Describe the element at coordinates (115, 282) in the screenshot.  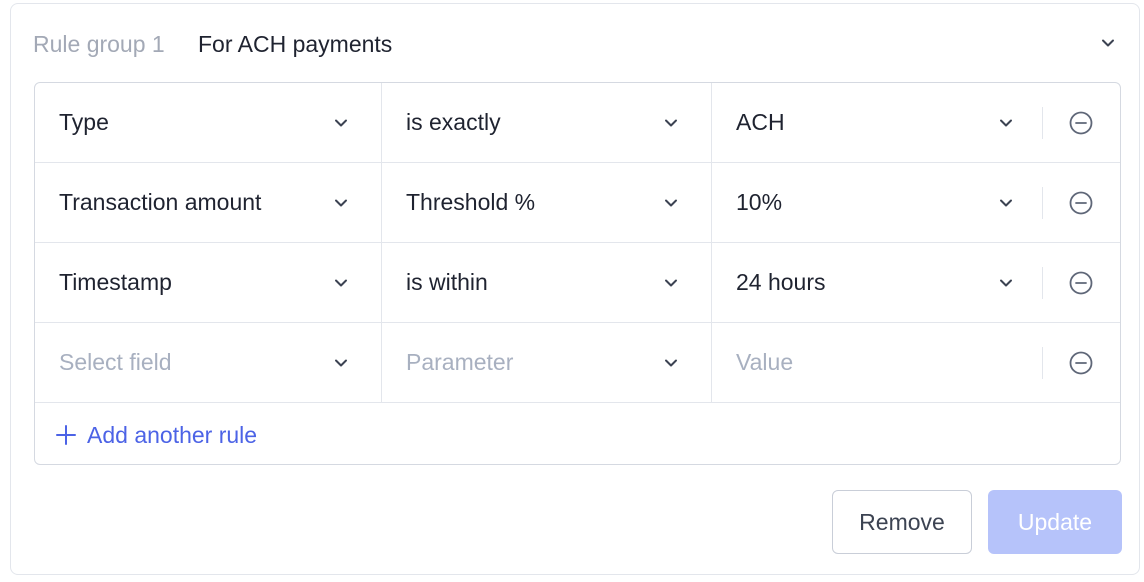
I see `field-select-value: Timestamp` at that location.